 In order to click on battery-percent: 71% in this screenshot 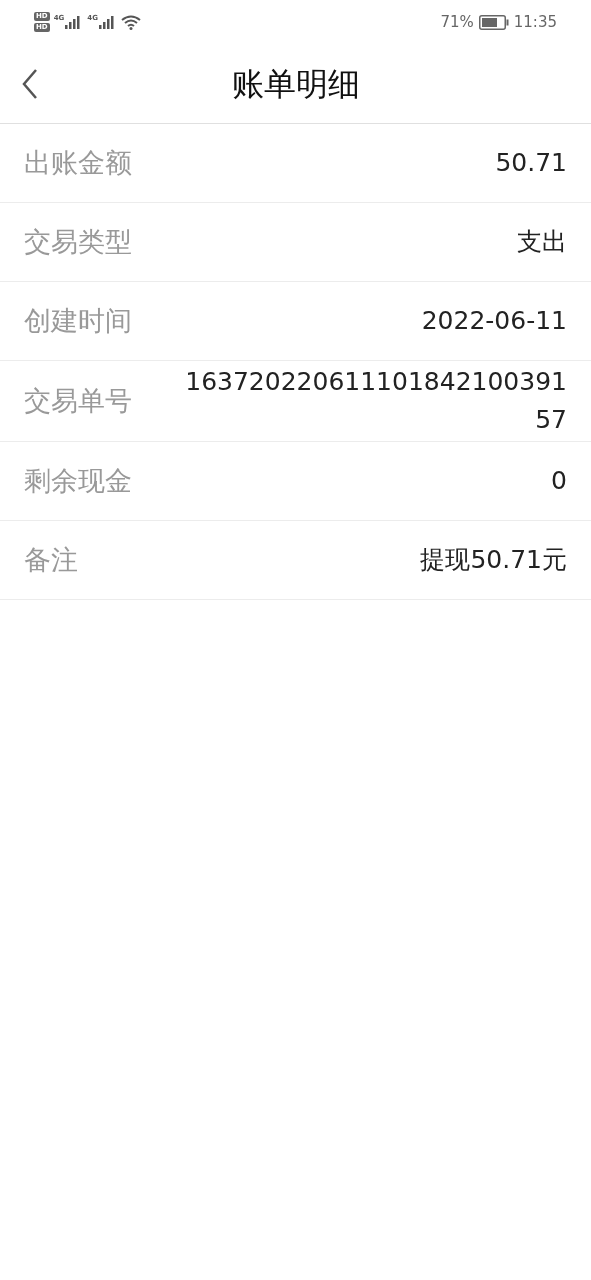, I will do `click(457, 22)`.